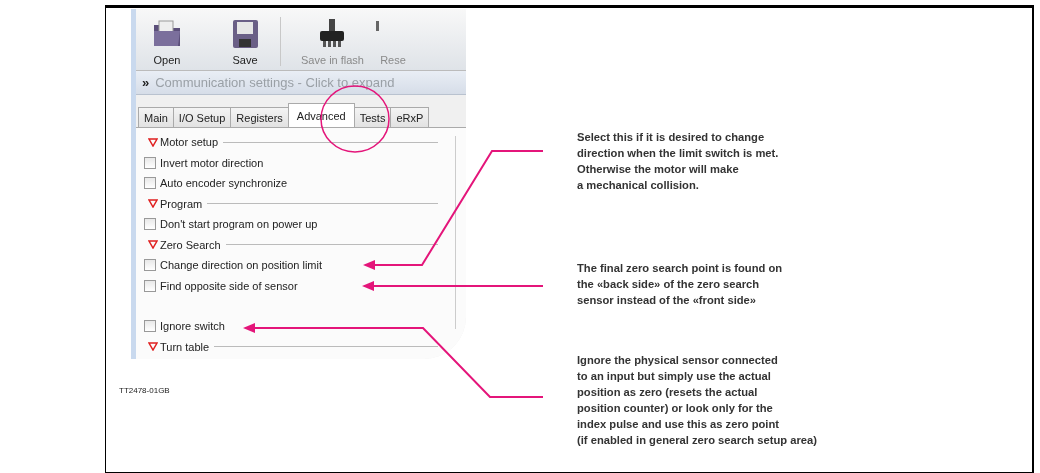 This screenshot has height=473, width=1040. I want to click on checkbox-label: Don't start program on power up, so click(239, 224).